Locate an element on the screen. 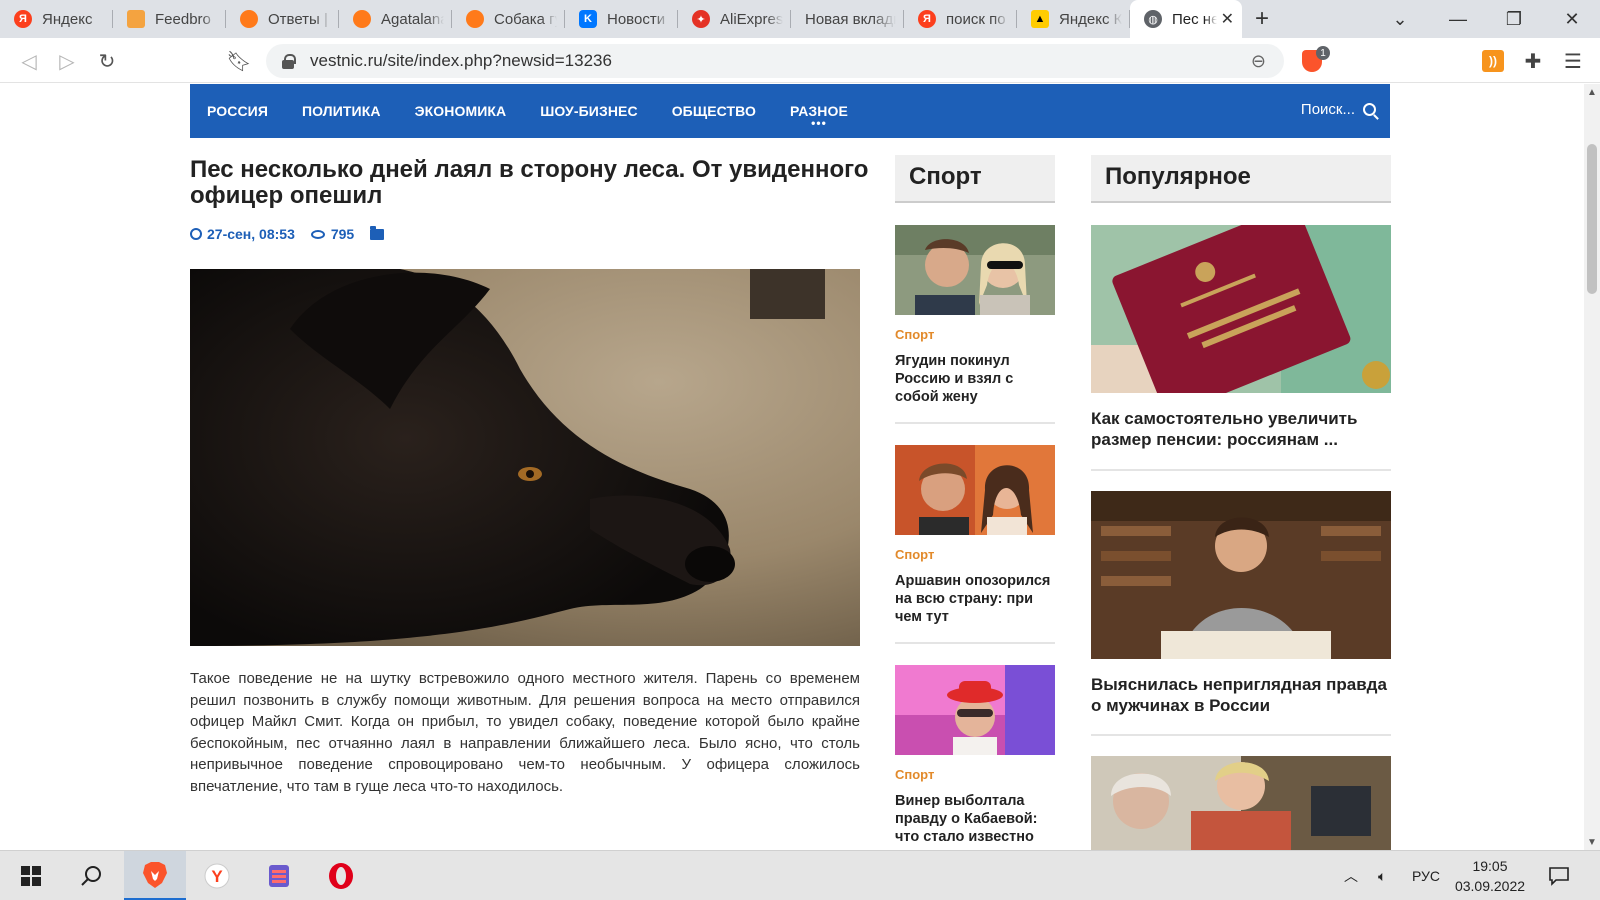  clock-icon is located at coordinates (196, 234).